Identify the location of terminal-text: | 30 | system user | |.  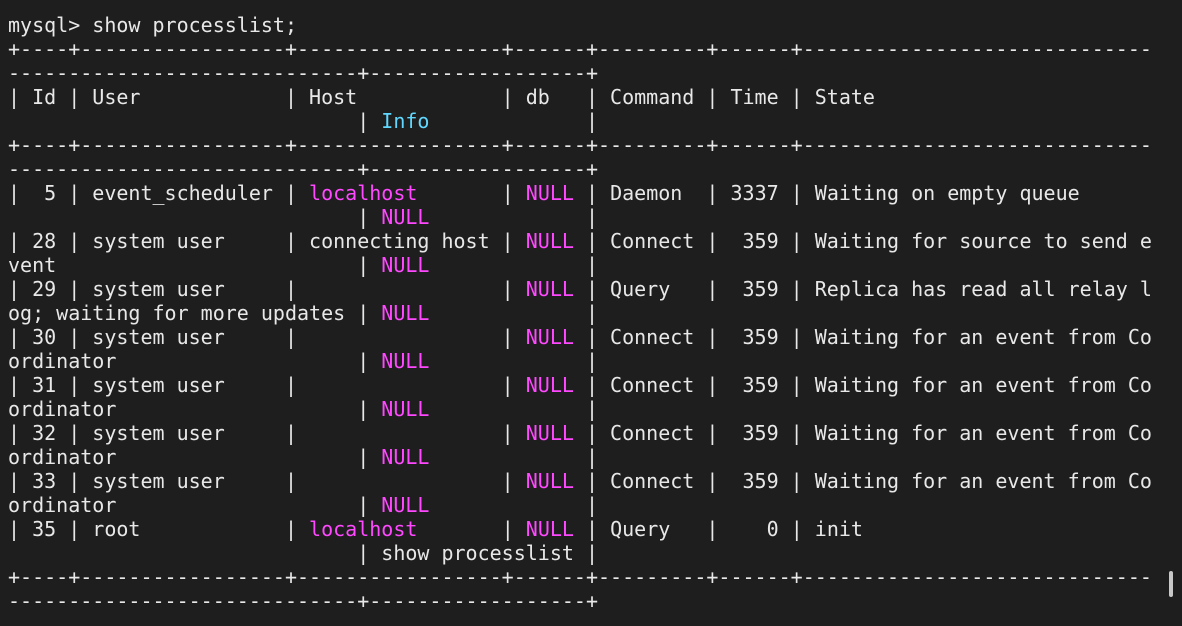
(267, 337).